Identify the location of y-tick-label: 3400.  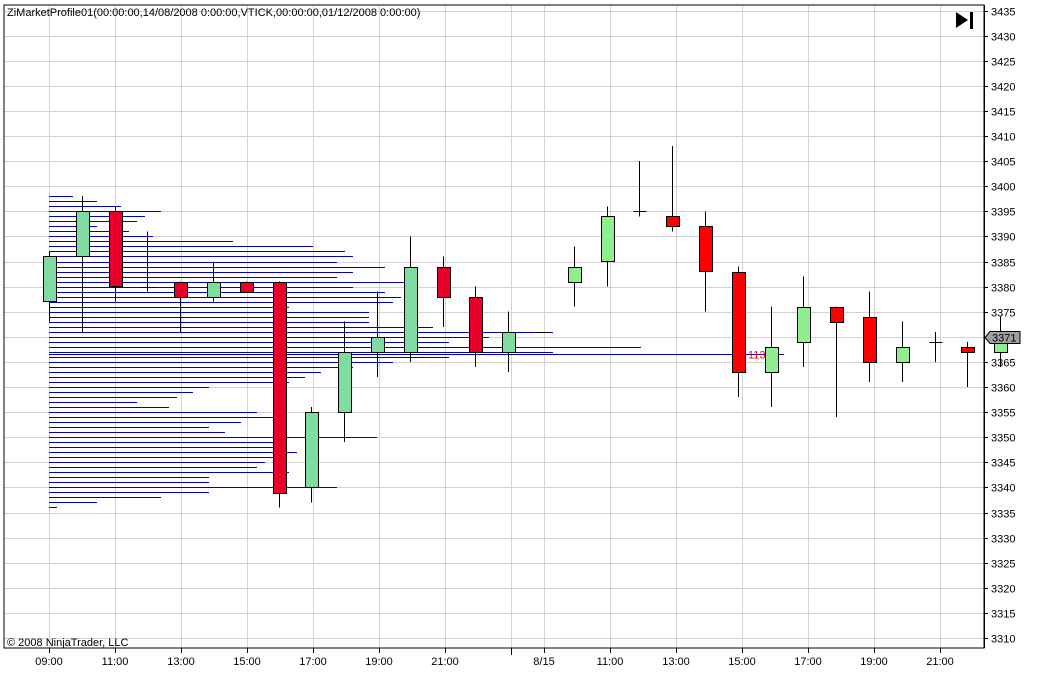
(1003, 188).